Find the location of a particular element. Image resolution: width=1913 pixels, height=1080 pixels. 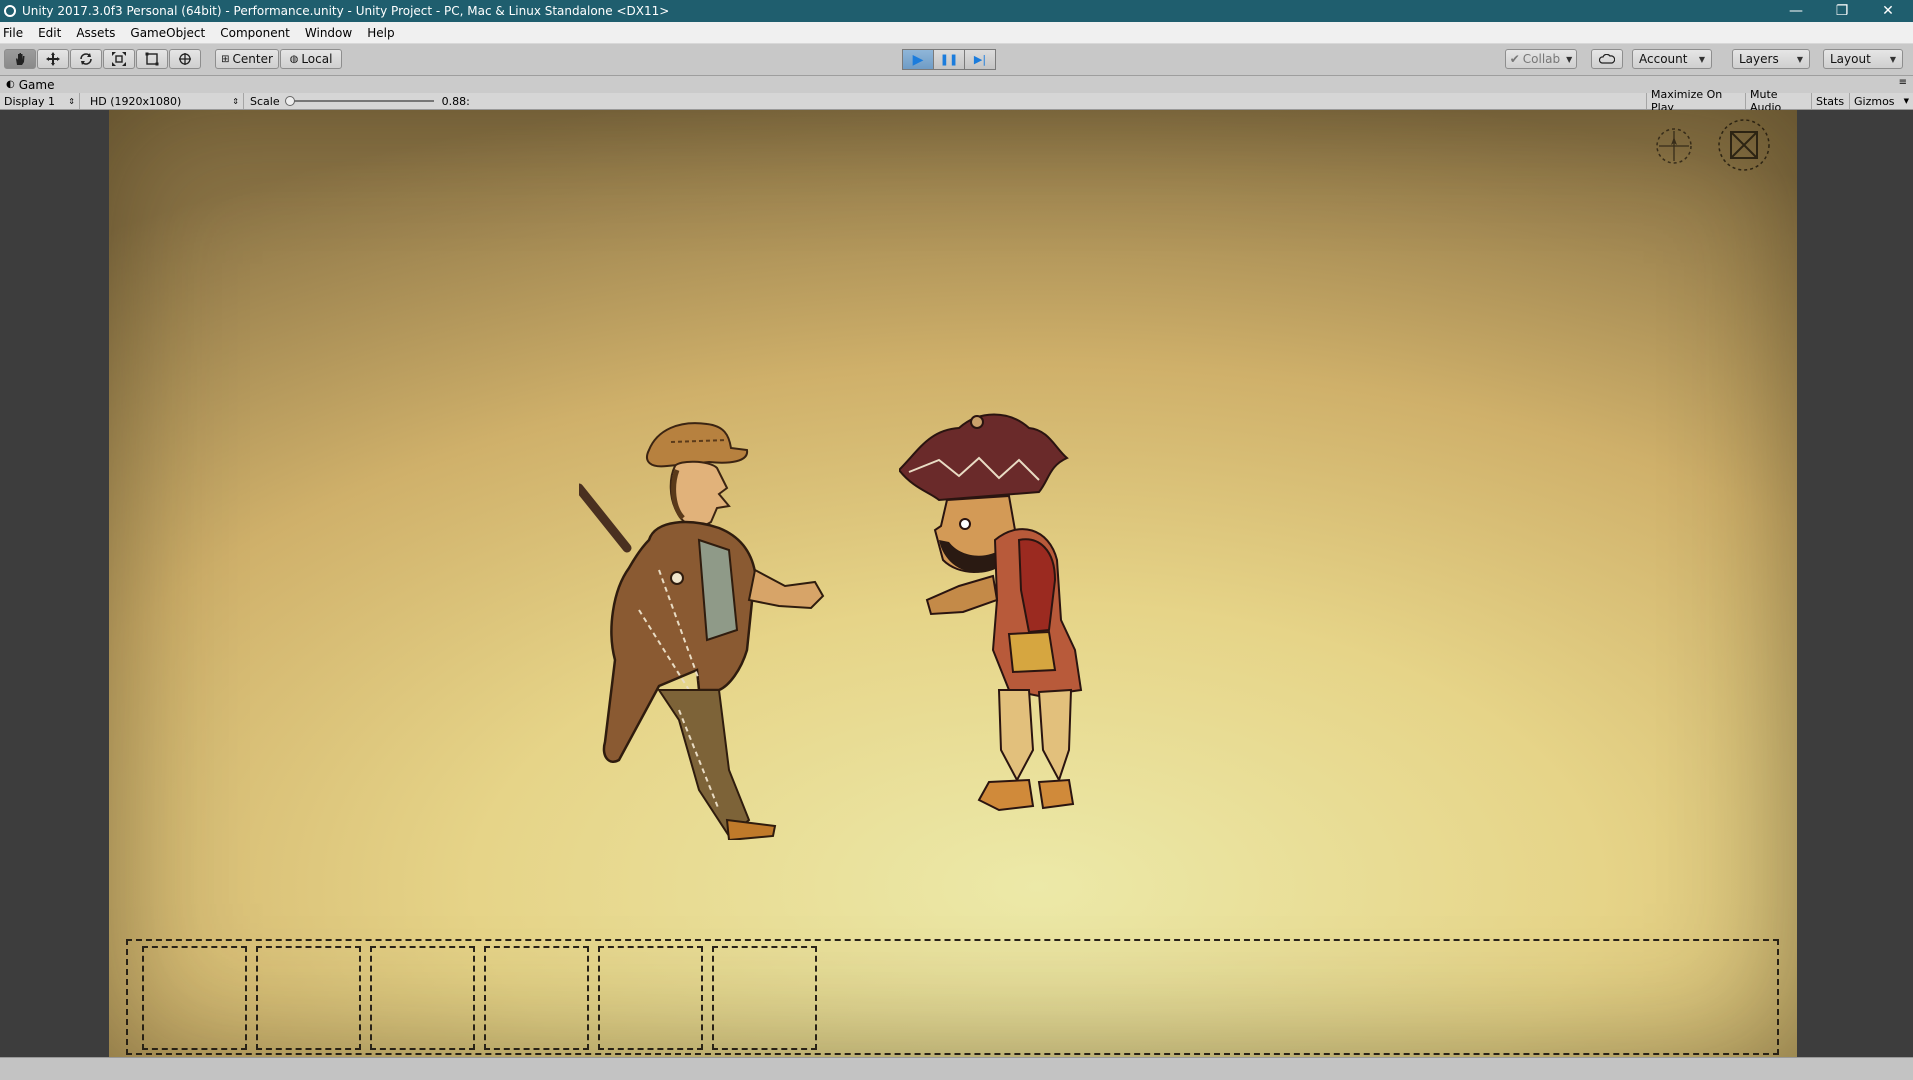

tab-game: ◐ Game is located at coordinates (32, 84).